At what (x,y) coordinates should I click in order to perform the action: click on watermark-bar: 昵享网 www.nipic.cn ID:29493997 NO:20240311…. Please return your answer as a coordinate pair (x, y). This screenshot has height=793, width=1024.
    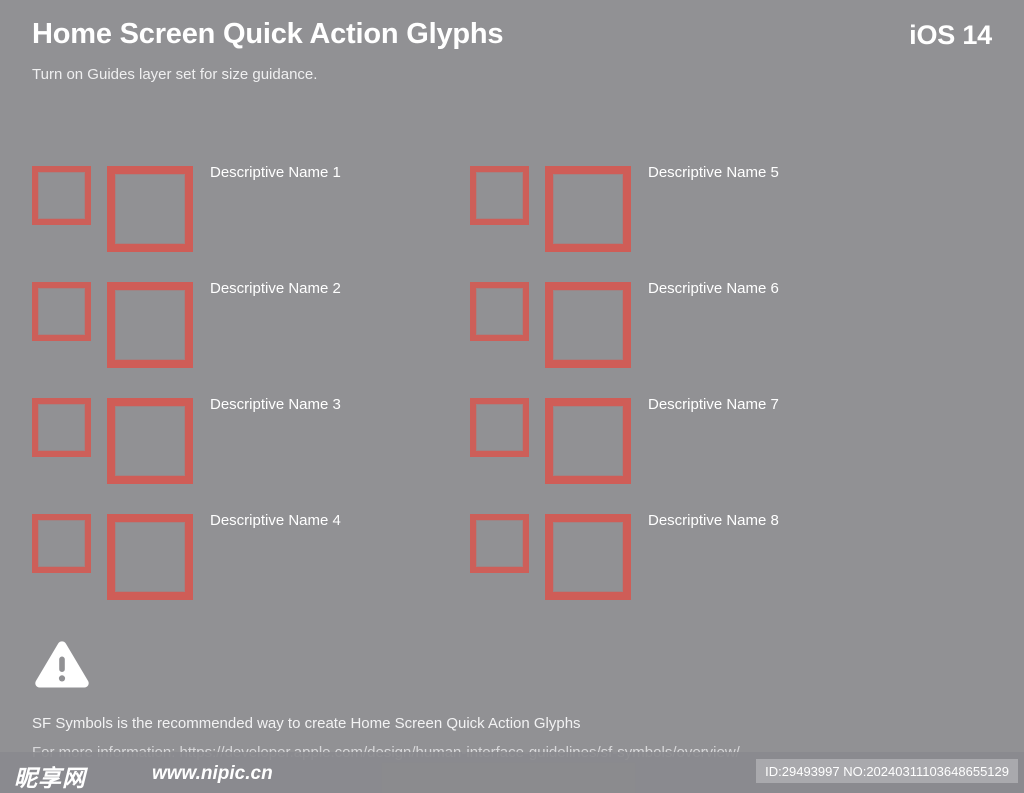
    Looking at the image, I should click on (512, 772).